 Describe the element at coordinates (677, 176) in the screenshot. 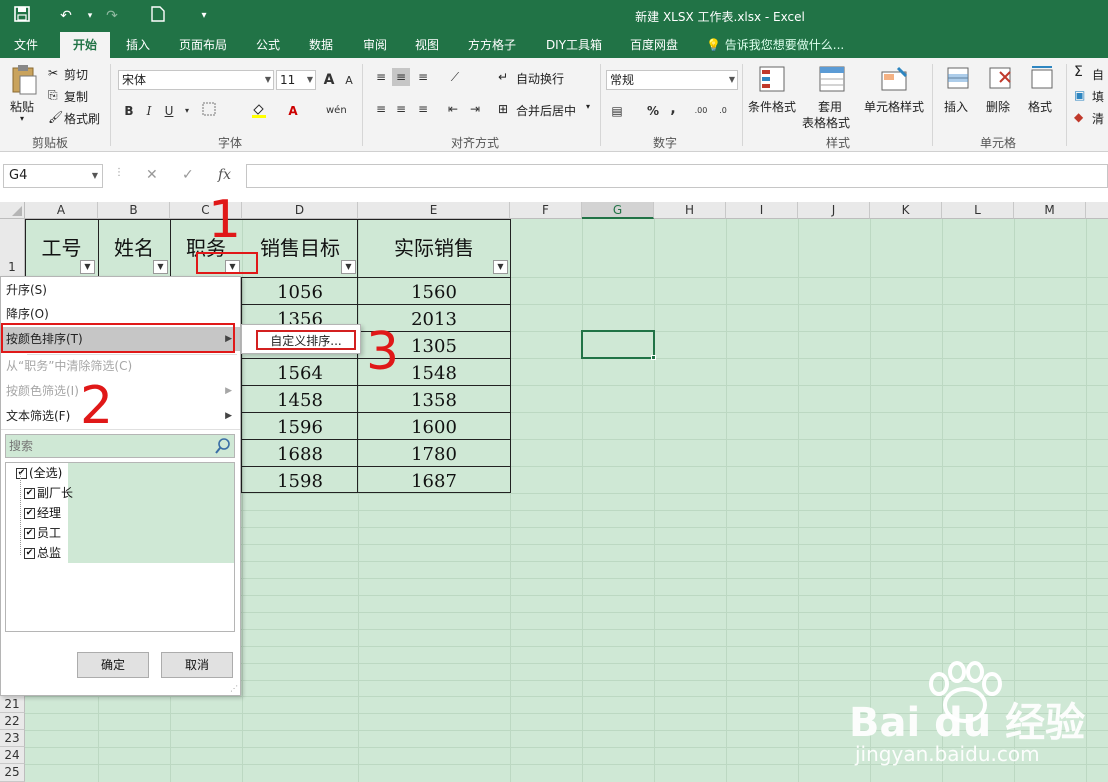

I see `formula-input` at that location.